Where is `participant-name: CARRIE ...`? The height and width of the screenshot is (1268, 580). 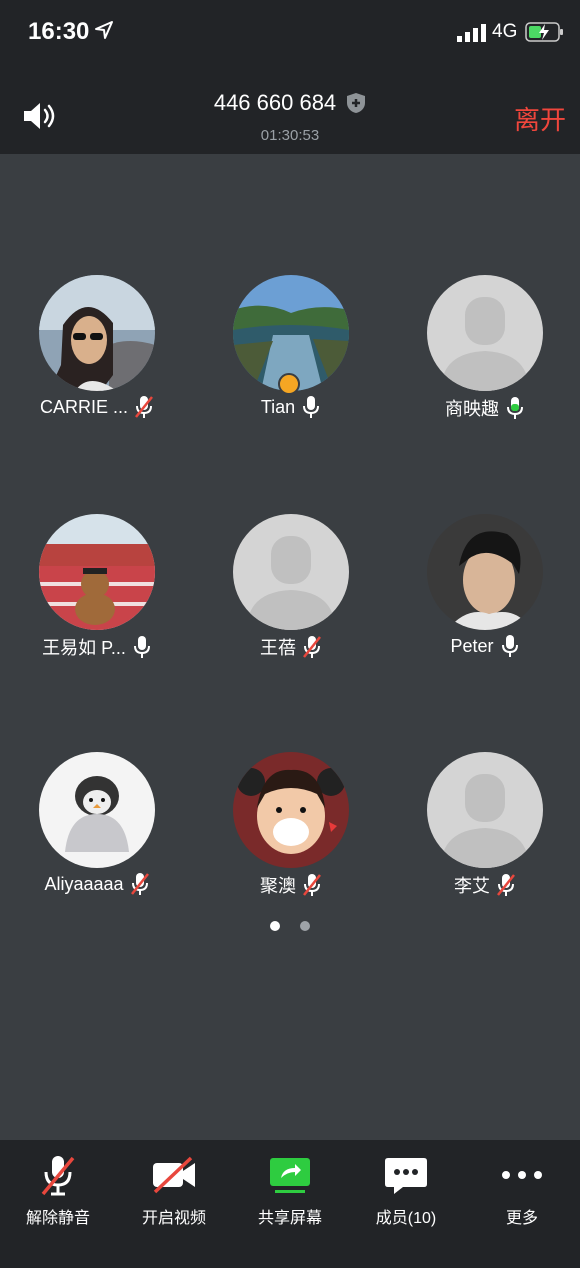 participant-name: CARRIE ... is located at coordinates (83, 406).